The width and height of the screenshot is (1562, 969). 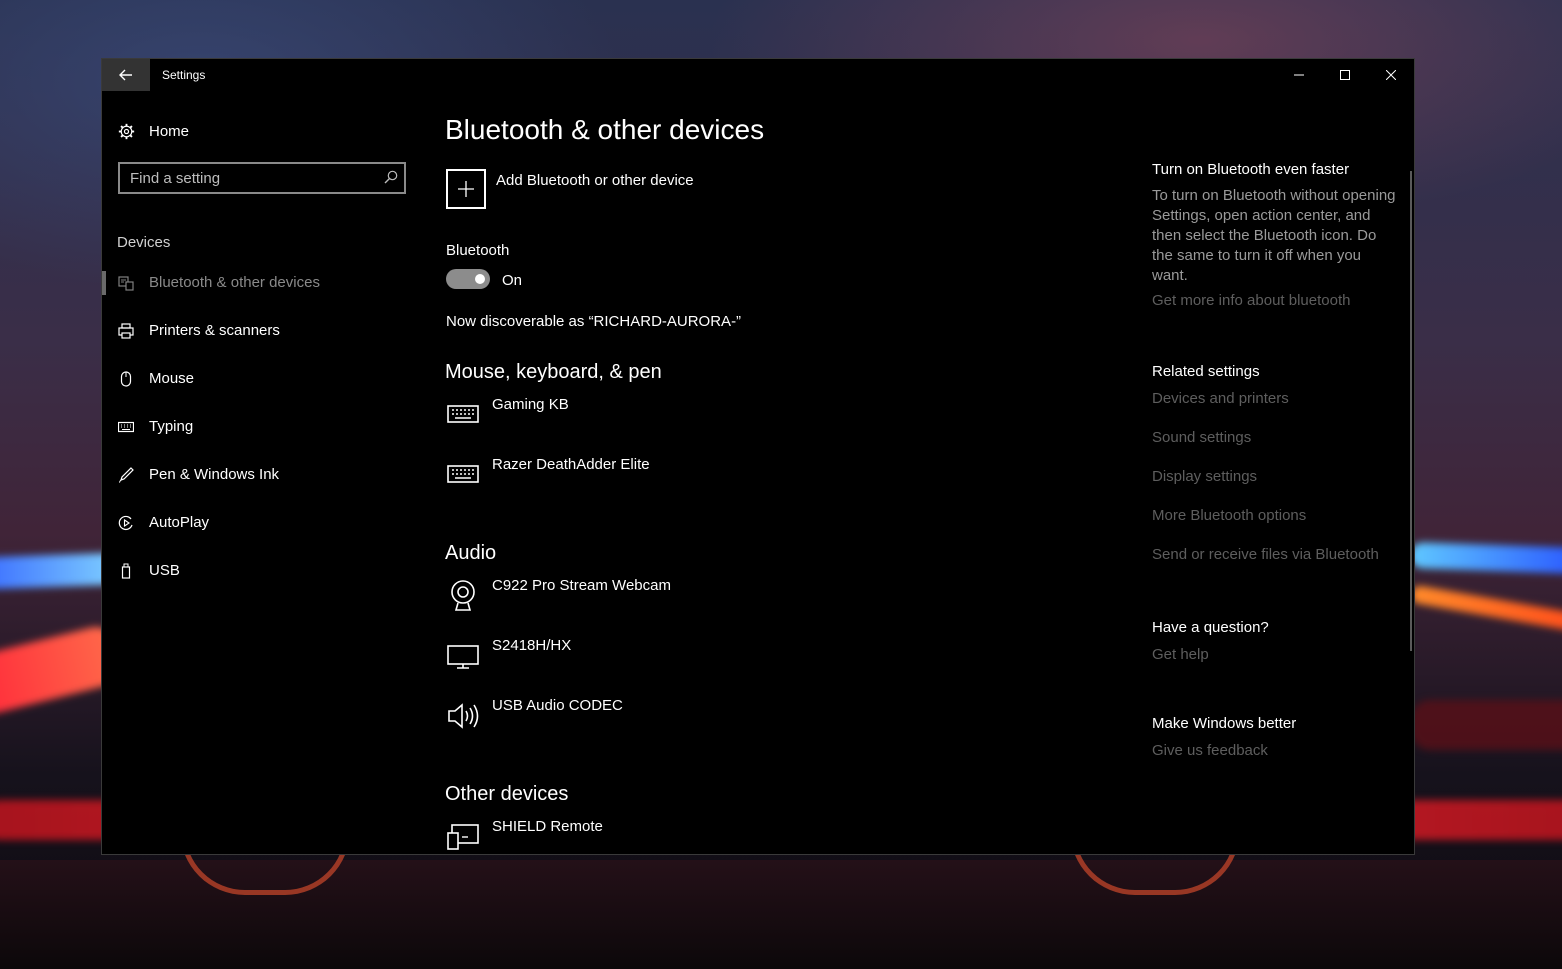 I want to click on sidebar-item-label: USB, so click(x=164, y=570).